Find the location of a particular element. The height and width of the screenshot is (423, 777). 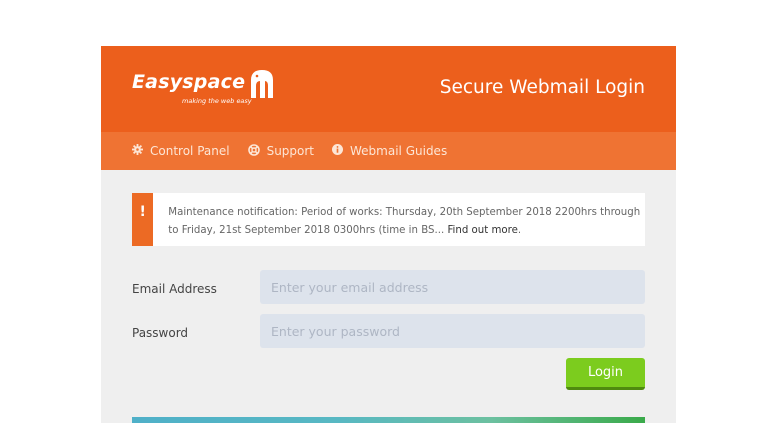

password-label: Password is located at coordinates (160, 333).